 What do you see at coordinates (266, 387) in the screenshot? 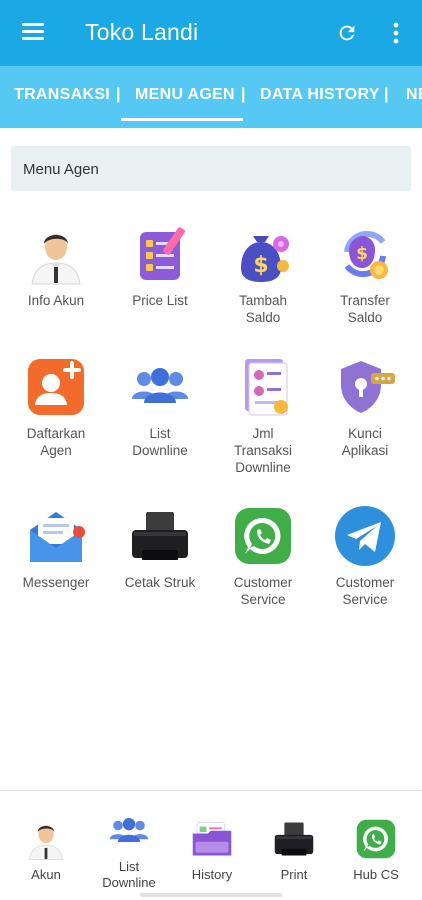
I see `transaction-report-icon` at bounding box center [266, 387].